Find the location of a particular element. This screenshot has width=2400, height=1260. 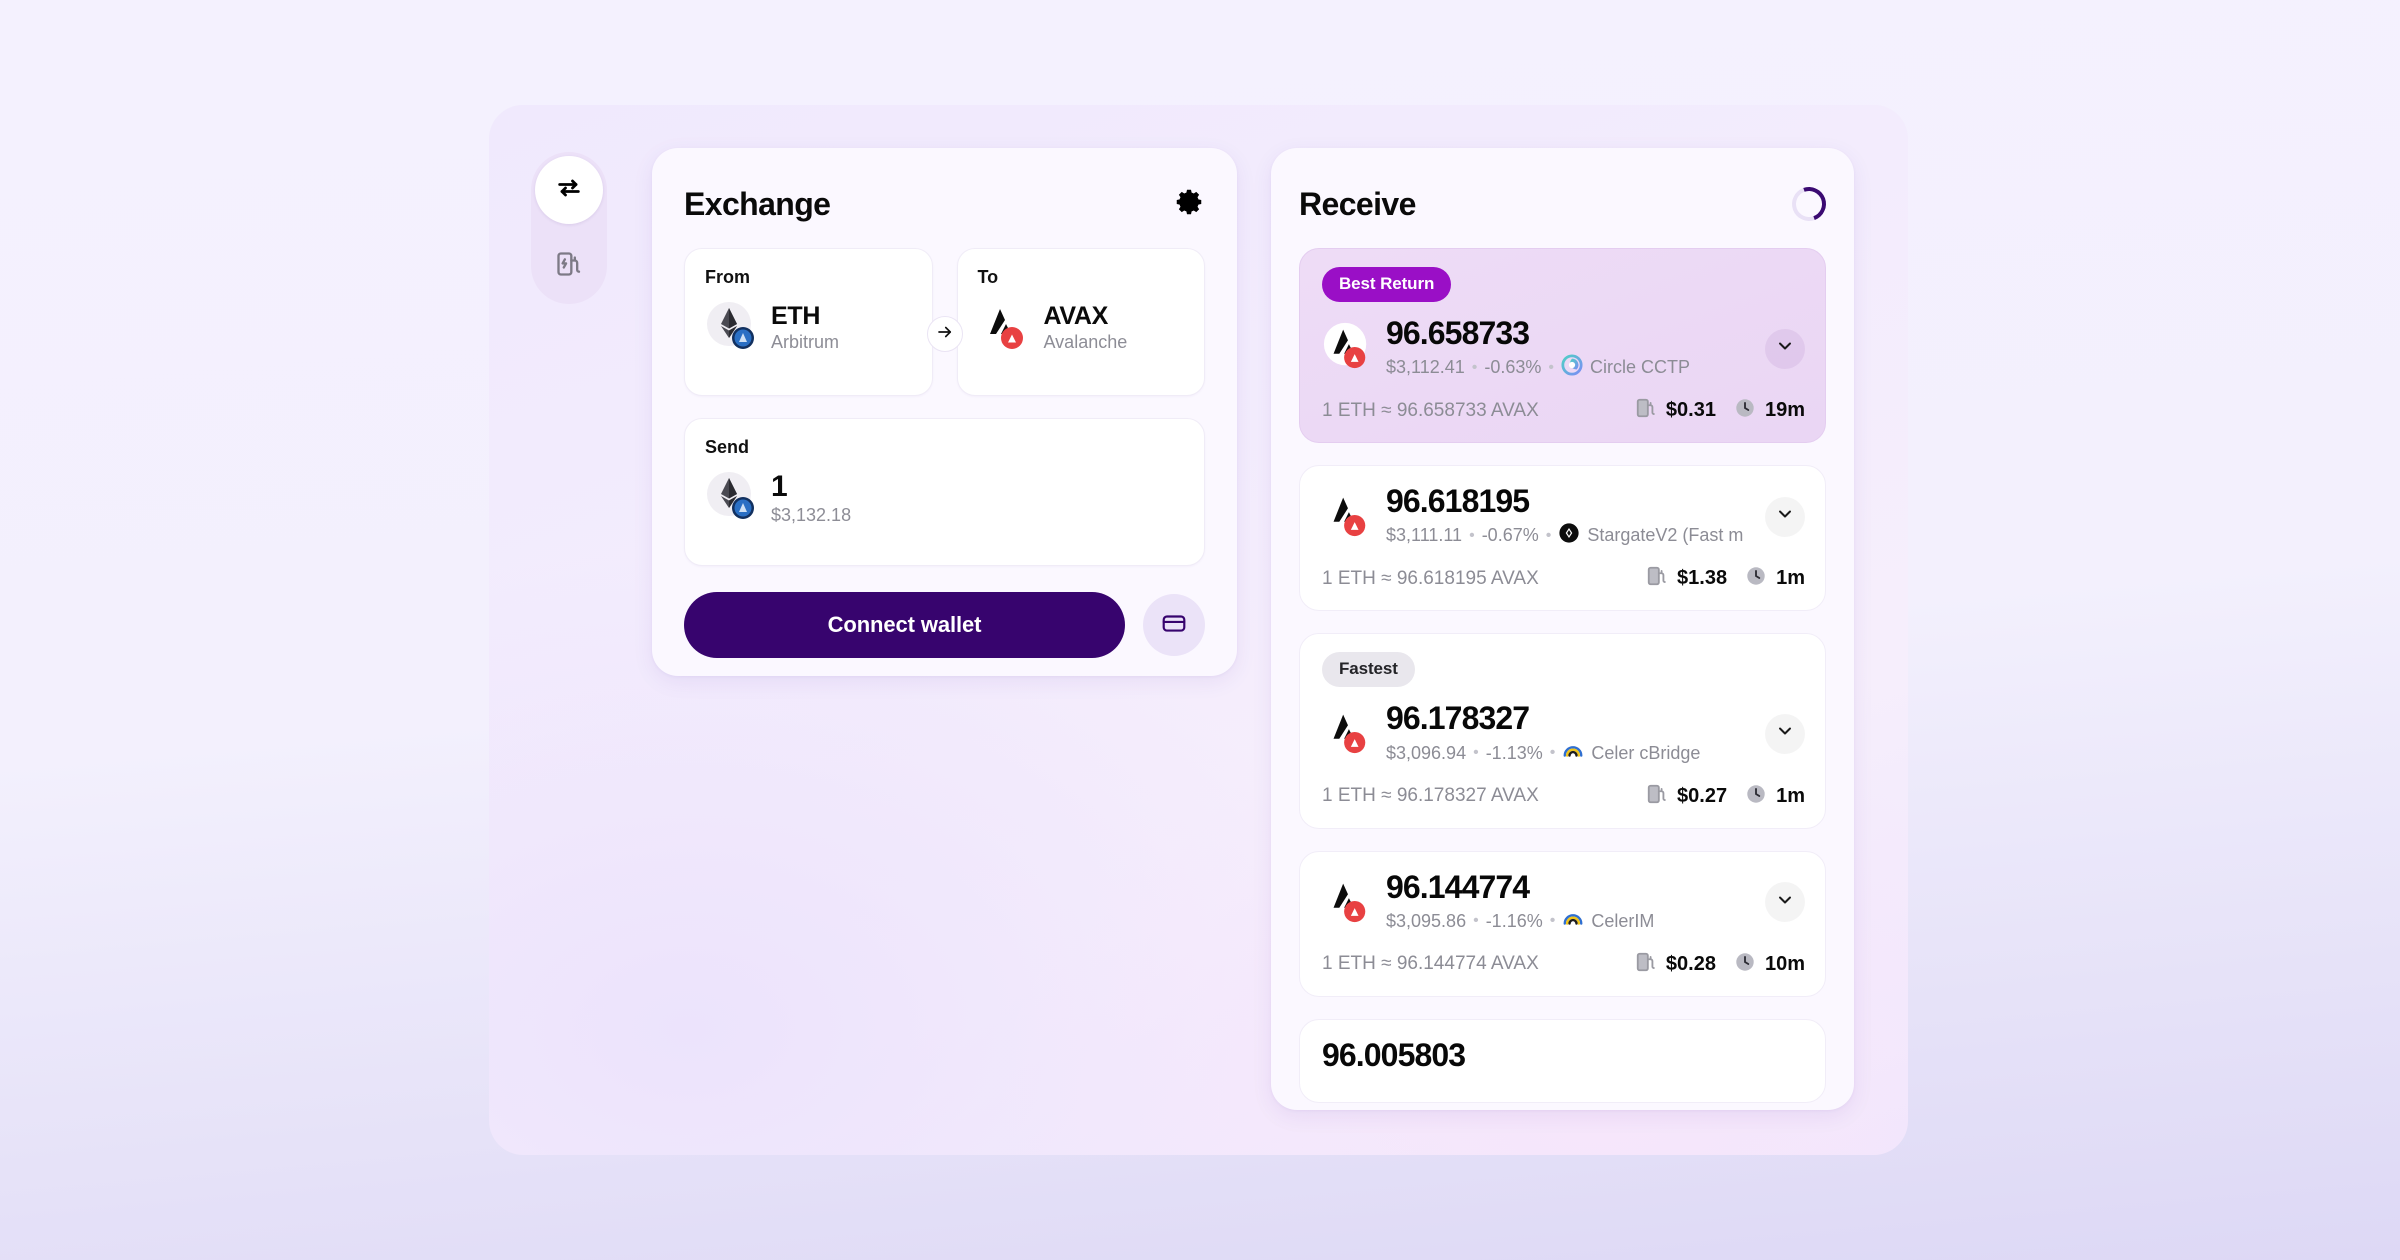

quote-rate: 1 ETH ≈ 96.658733 AVAX is located at coordinates (1430, 410).